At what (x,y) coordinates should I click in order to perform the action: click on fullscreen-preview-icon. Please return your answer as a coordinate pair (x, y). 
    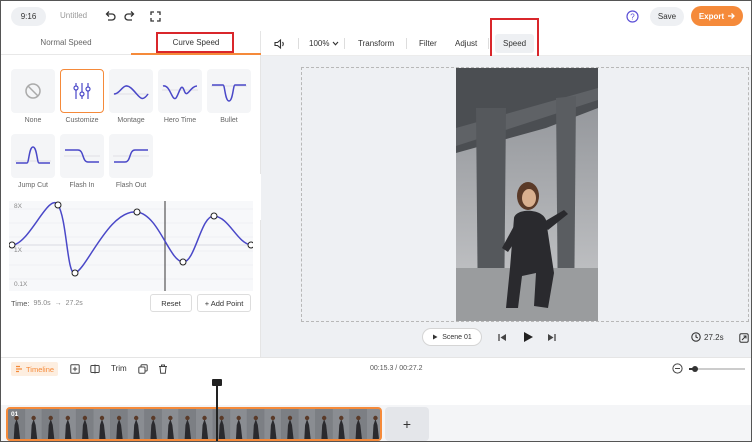
    Looking at the image, I should click on (743, 337).